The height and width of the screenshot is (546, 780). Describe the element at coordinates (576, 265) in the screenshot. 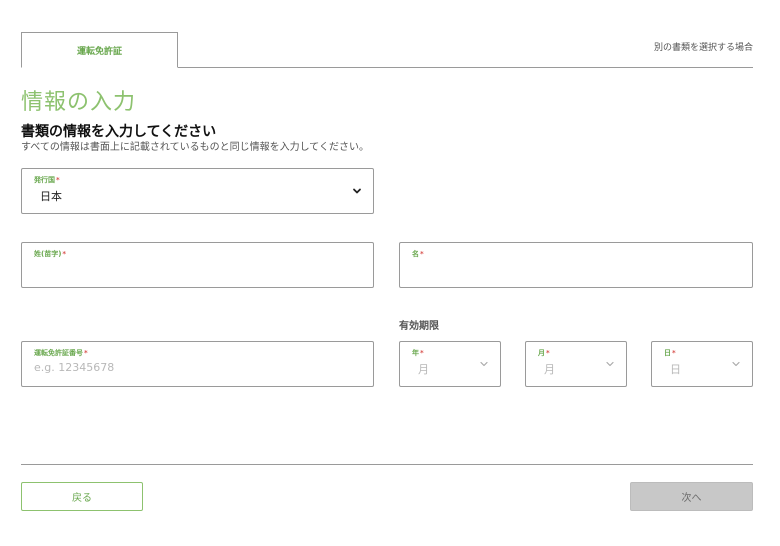

I see `first-name-input: 名*` at that location.